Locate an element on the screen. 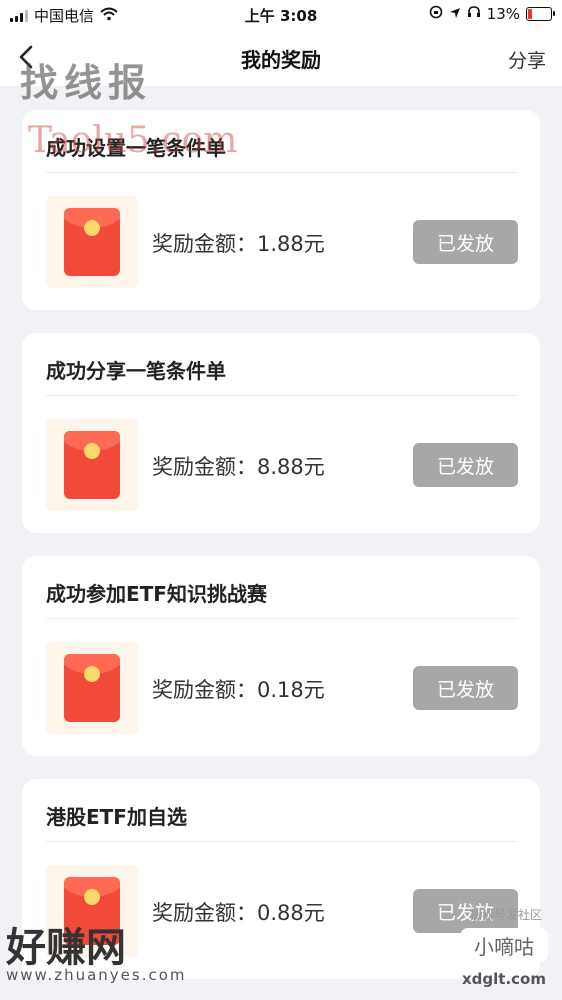 The height and width of the screenshot is (1000, 562). location-arrow-icon is located at coordinates (455, 14).